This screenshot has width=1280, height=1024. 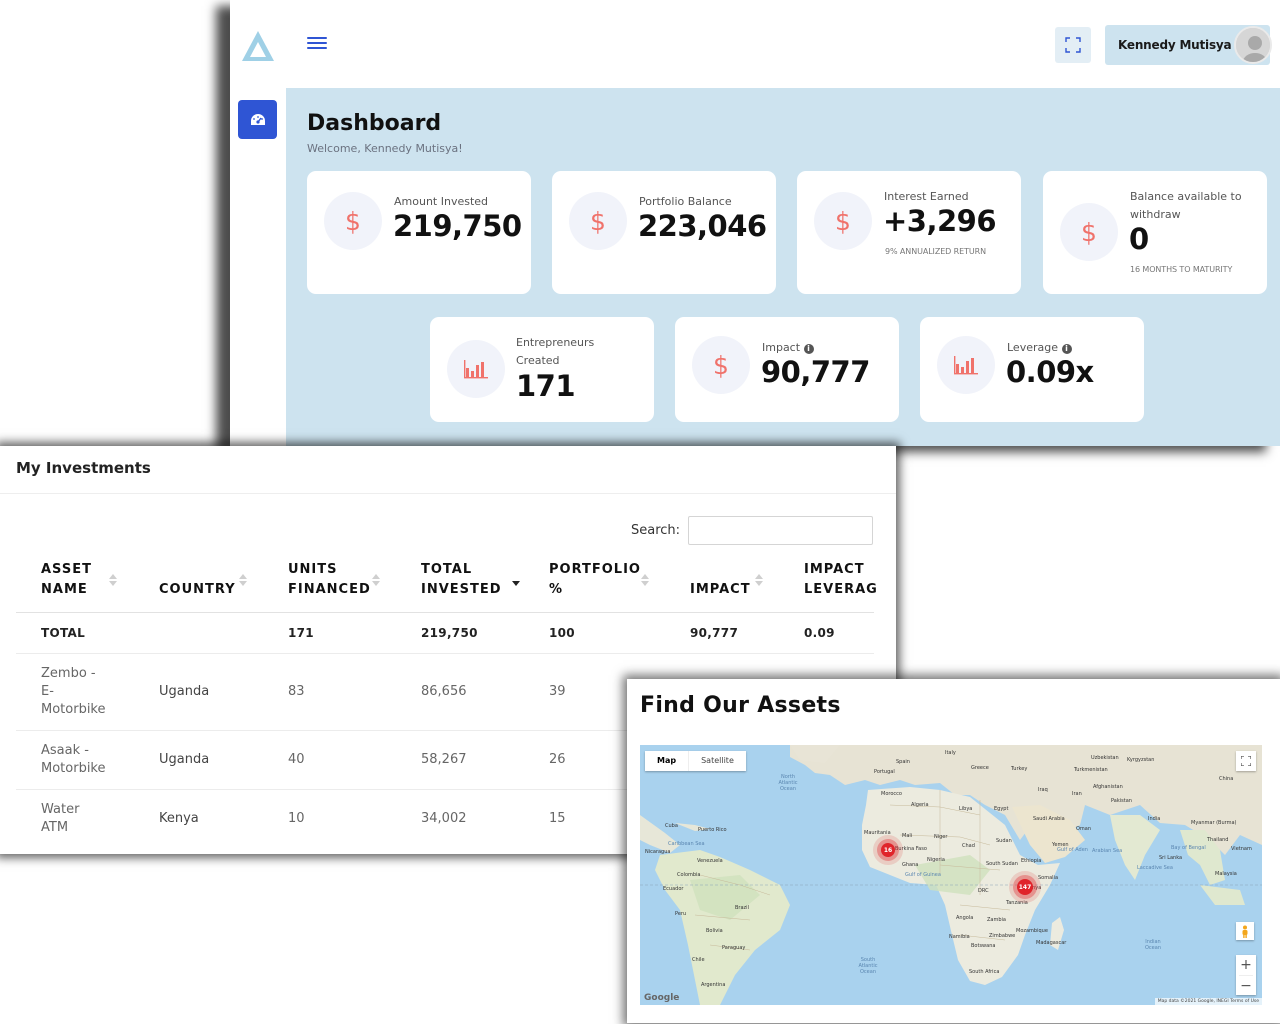 I want to click on card-subtext: 9% ANNUALIZED RETURN, so click(x=935, y=251).